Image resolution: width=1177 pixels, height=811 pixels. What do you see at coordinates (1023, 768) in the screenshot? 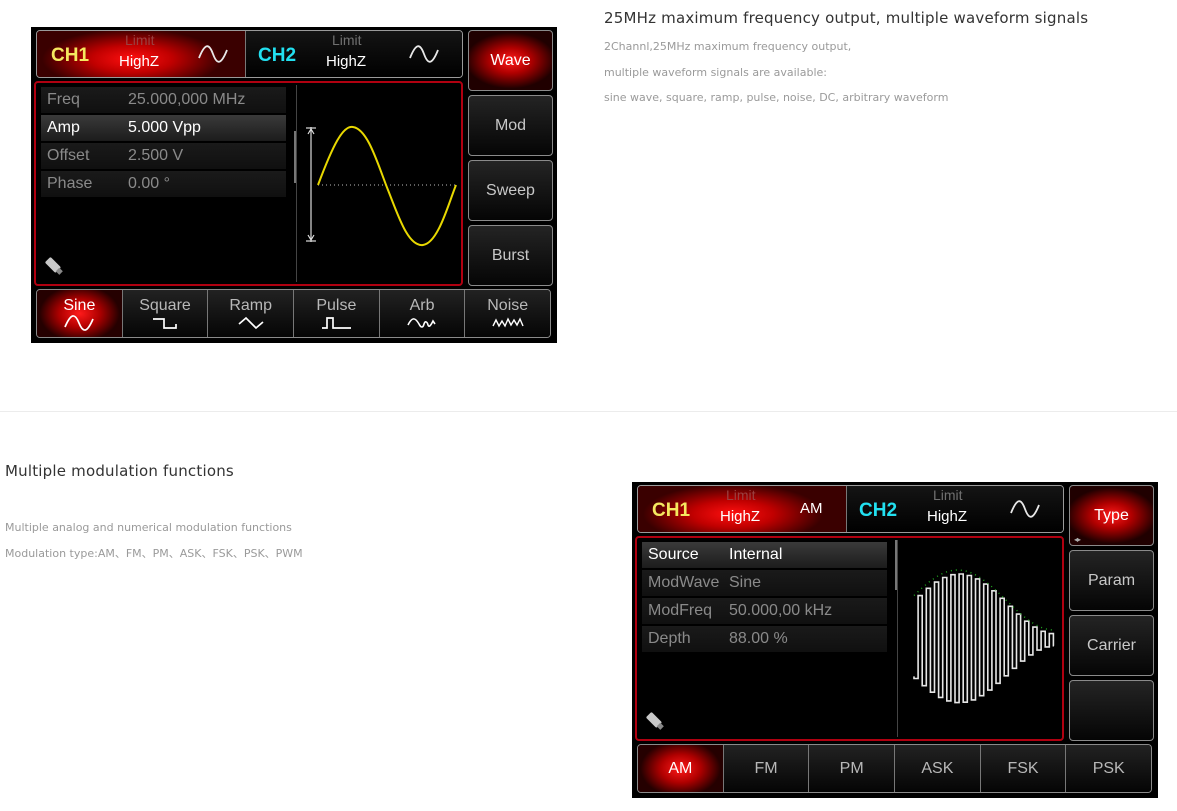
I see `tab-fsk: FSK` at bounding box center [1023, 768].